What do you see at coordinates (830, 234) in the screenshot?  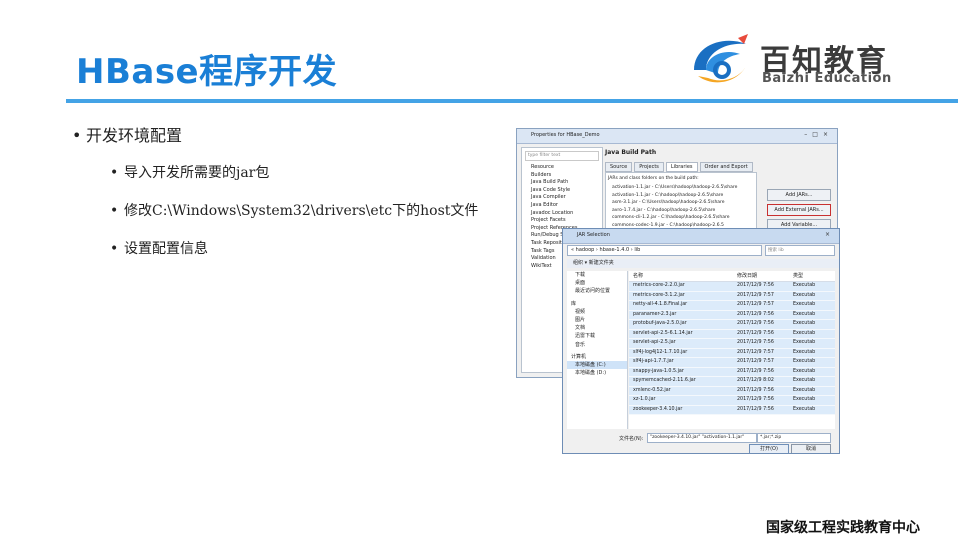 I see `close-icon: ×` at bounding box center [830, 234].